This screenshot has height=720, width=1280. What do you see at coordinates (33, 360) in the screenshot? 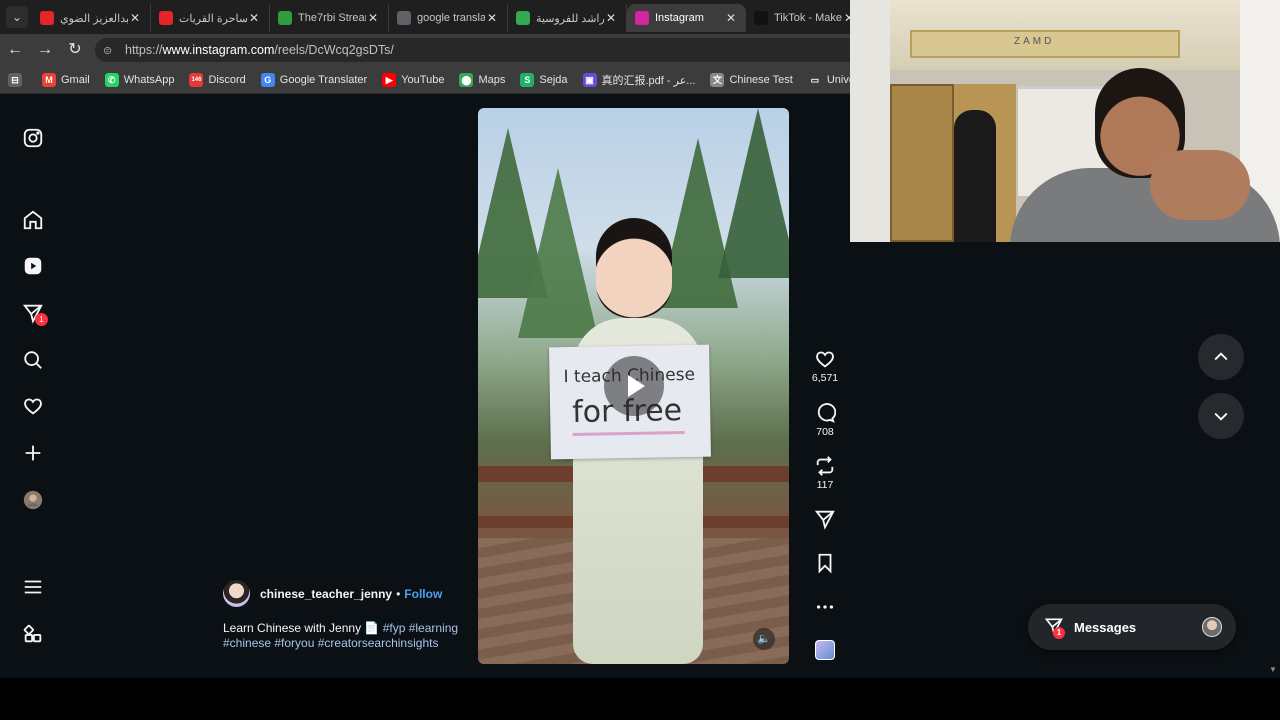
I see `search-icon` at bounding box center [33, 360].